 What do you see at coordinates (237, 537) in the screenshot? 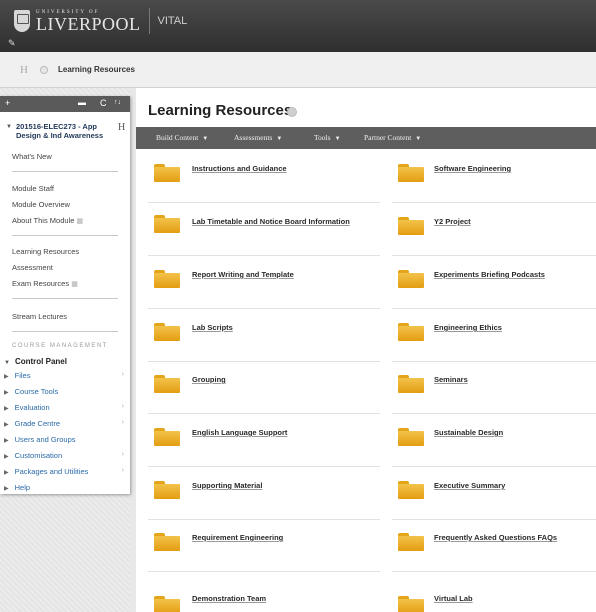
I see `folder-link: Requirement Engineering` at bounding box center [237, 537].